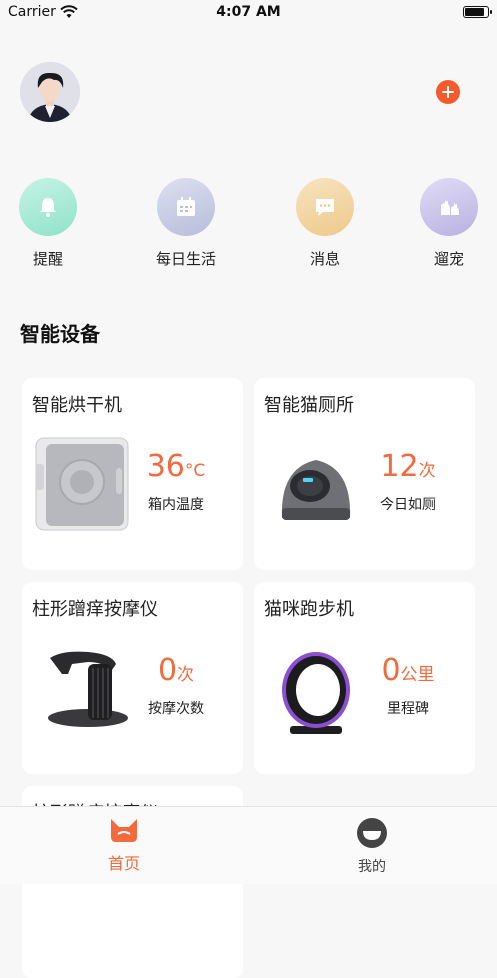 The image size is (497, 978). Describe the element at coordinates (448, 92) in the screenshot. I see `add-device-button` at that location.